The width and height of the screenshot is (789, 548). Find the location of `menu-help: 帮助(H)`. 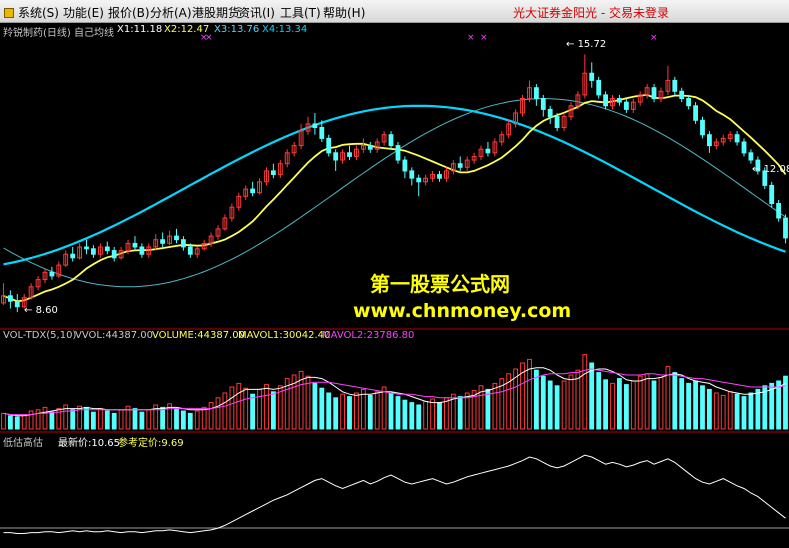

menu-help: 帮助(H) is located at coordinates (344, 12).